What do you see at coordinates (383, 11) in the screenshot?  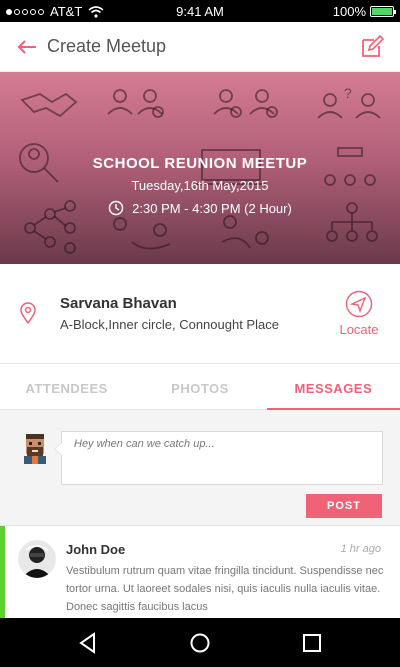 I see `battery-icon` at bounding box center [383, 11].